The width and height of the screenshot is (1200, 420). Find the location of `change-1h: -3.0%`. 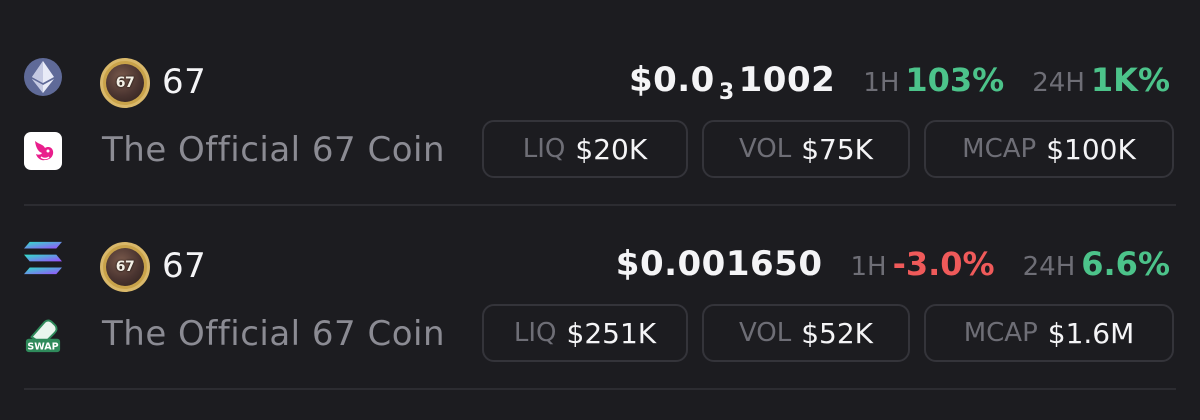

change-1h: -3.0% is located at coordinates (943, 264).